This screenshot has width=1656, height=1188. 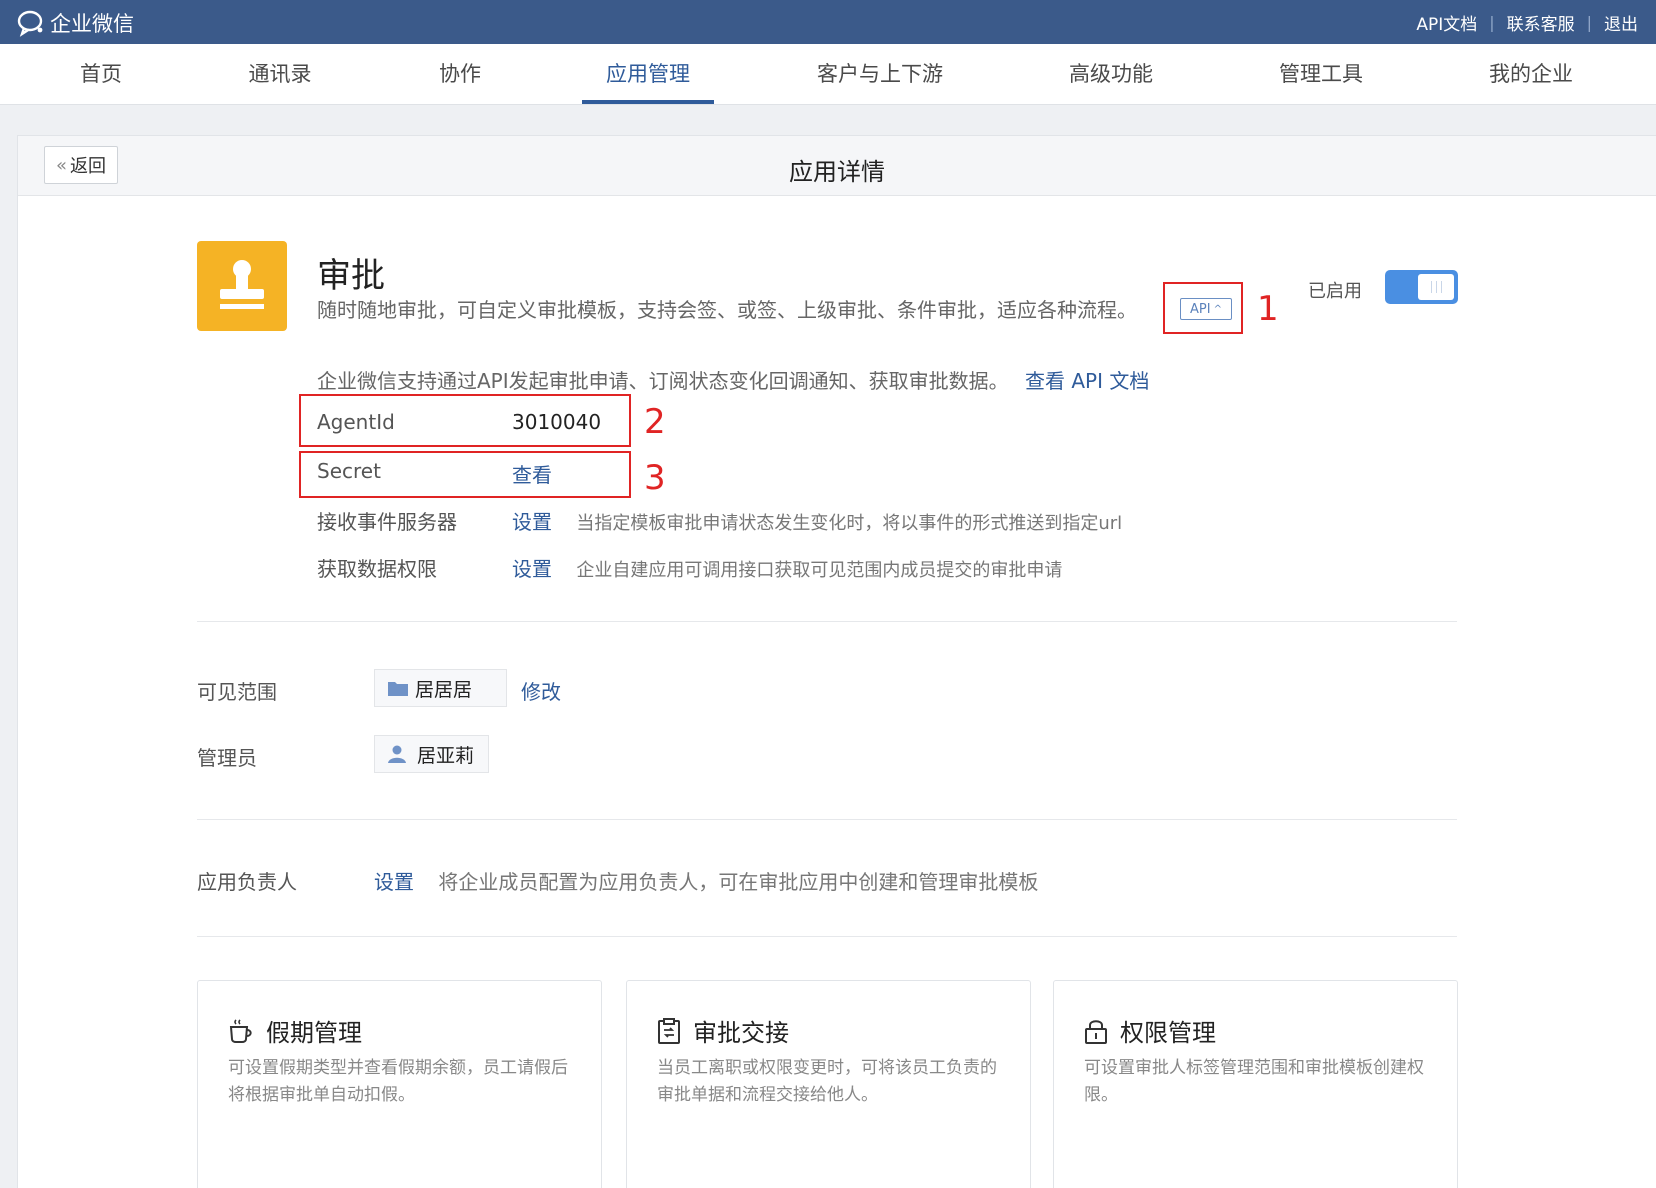 What do you see at coordinates (1150, 1030) in the screenshot?
I see `card-title: 权限管理` at bounding box center [1150, 1030].